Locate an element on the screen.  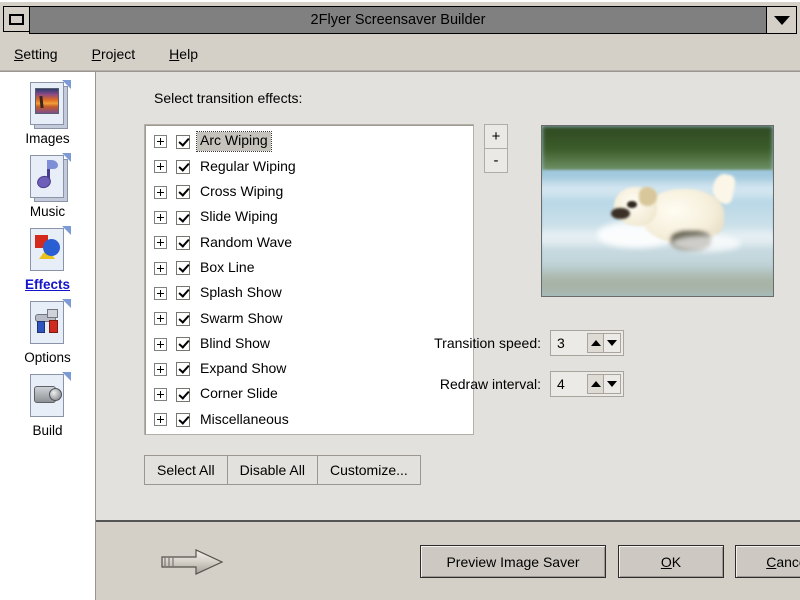
sidebar-item-build: Build is located at coordinates (47, 405).